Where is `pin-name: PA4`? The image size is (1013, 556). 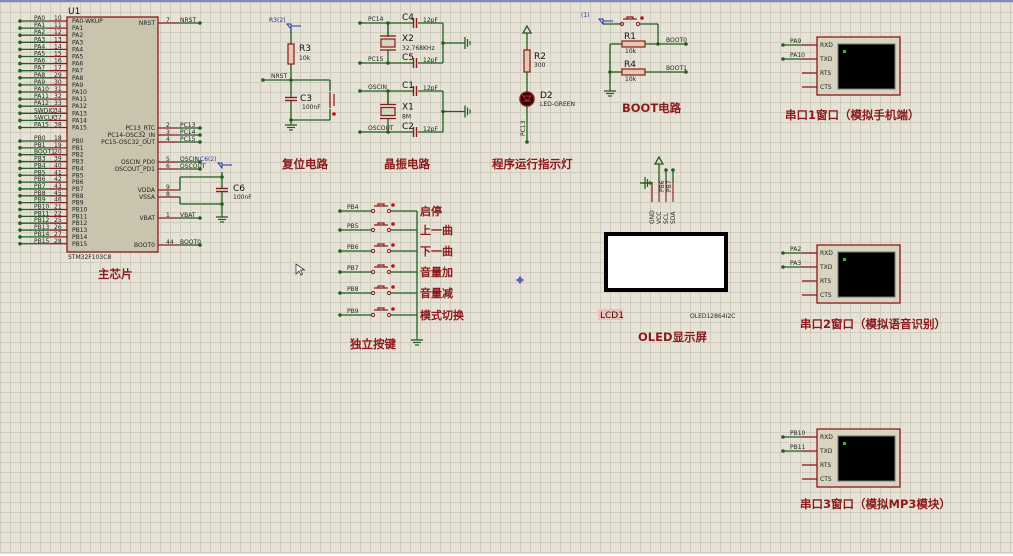 pin-name: PA4 is located at coordinates (77, 49).